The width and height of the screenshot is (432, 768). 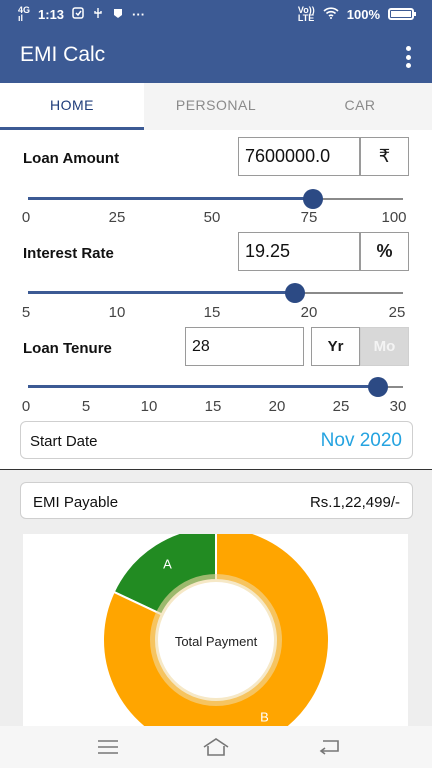 What do you see at coordinates (67, 348) in the screenshot?
I see `loan-tenure-label: Loan Tenure` at bounding box center [67, 348].